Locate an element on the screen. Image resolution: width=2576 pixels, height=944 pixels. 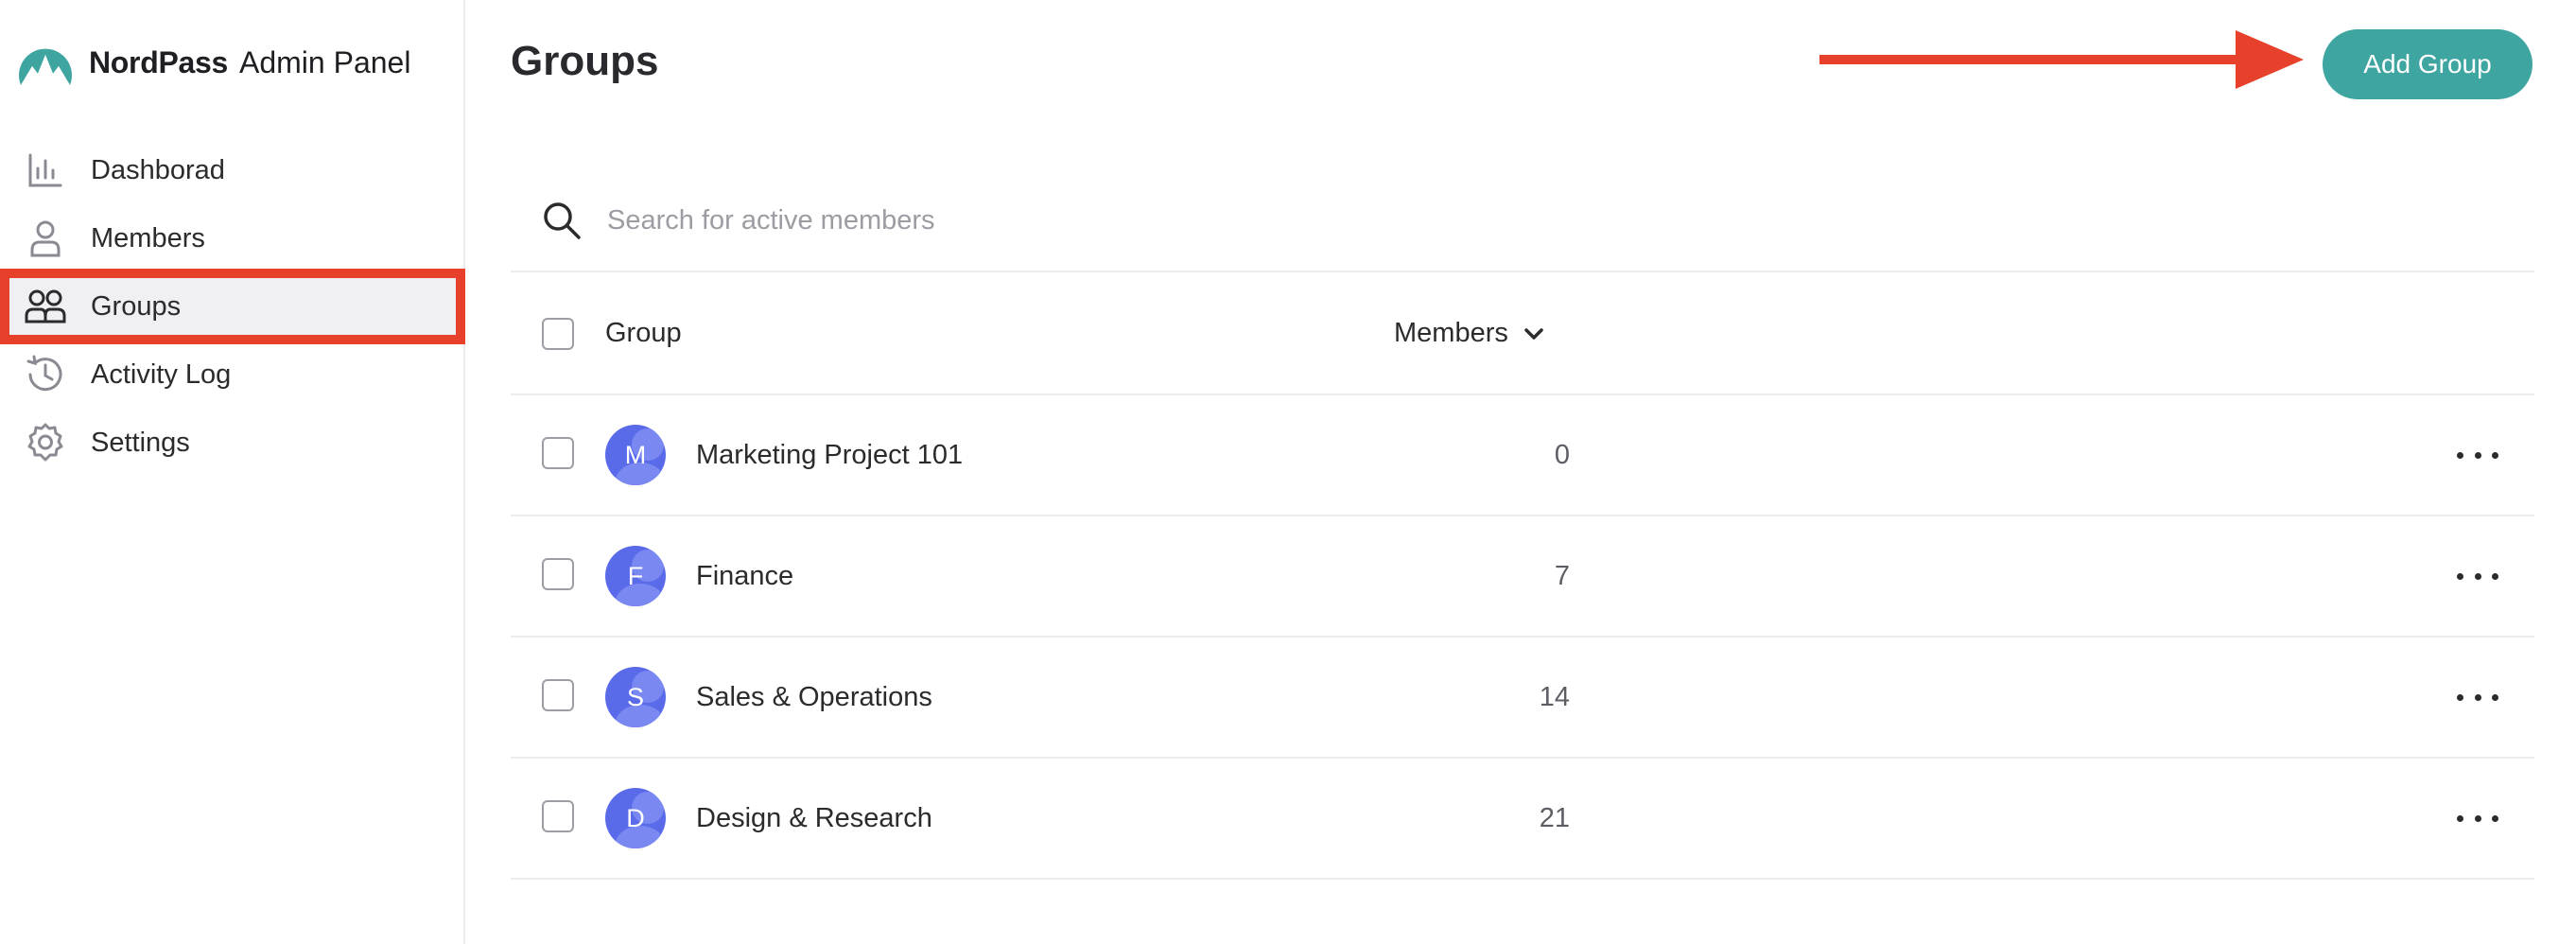
sidebar-item-label: Dashborad is located at coordinates (158, 169).